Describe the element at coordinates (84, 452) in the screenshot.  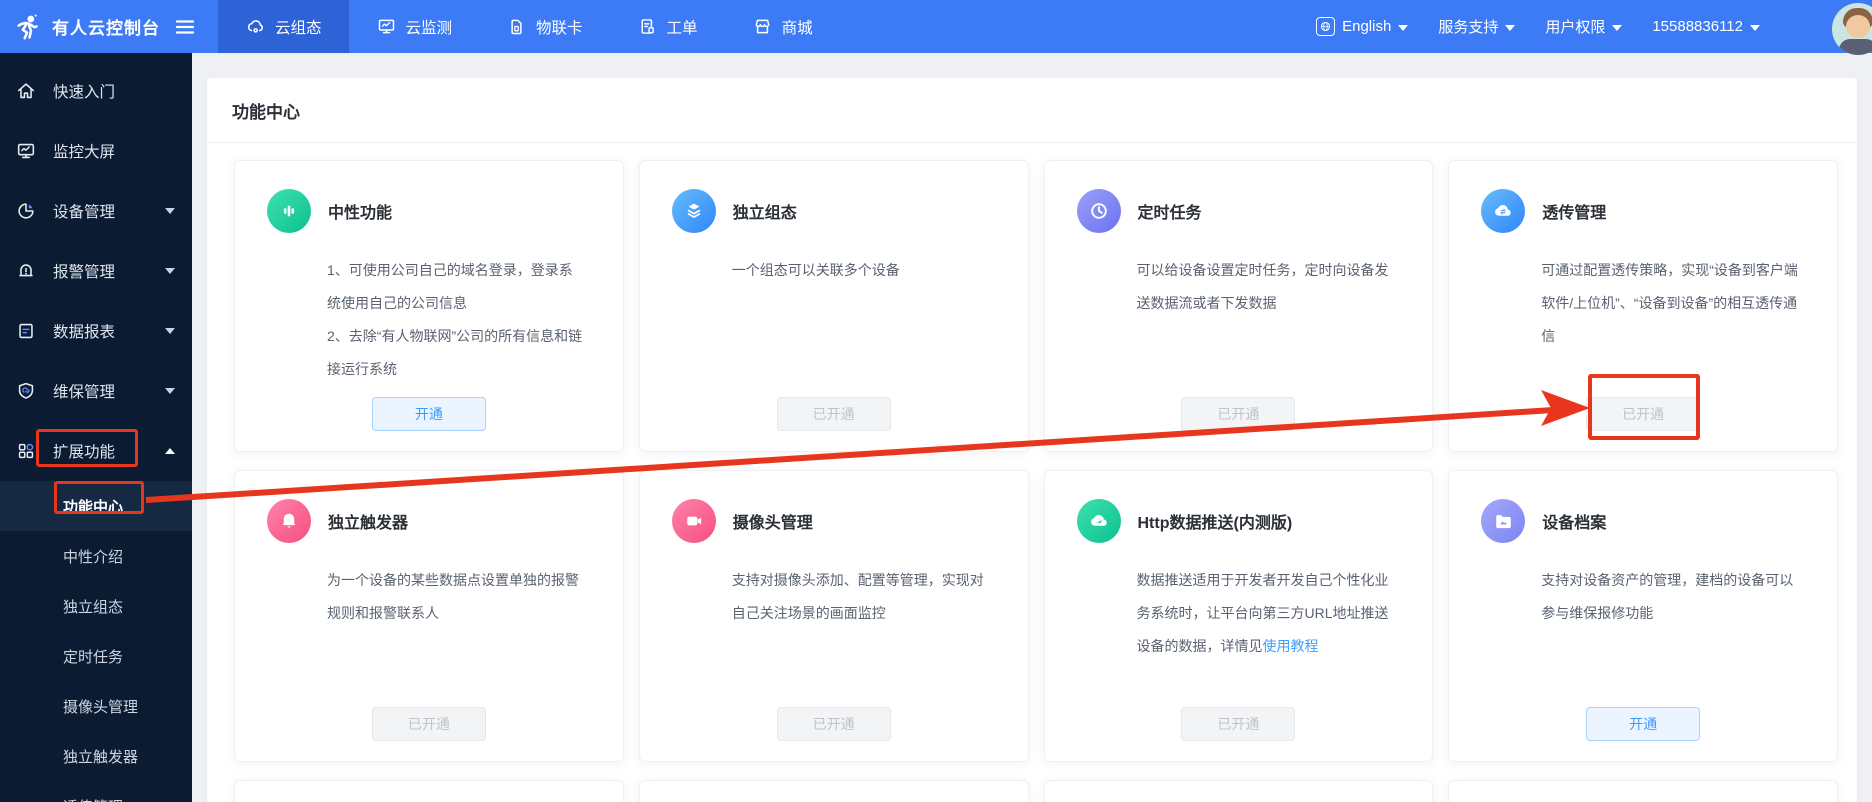
I see `sidebar-item-label: 扩展功能` at that location.